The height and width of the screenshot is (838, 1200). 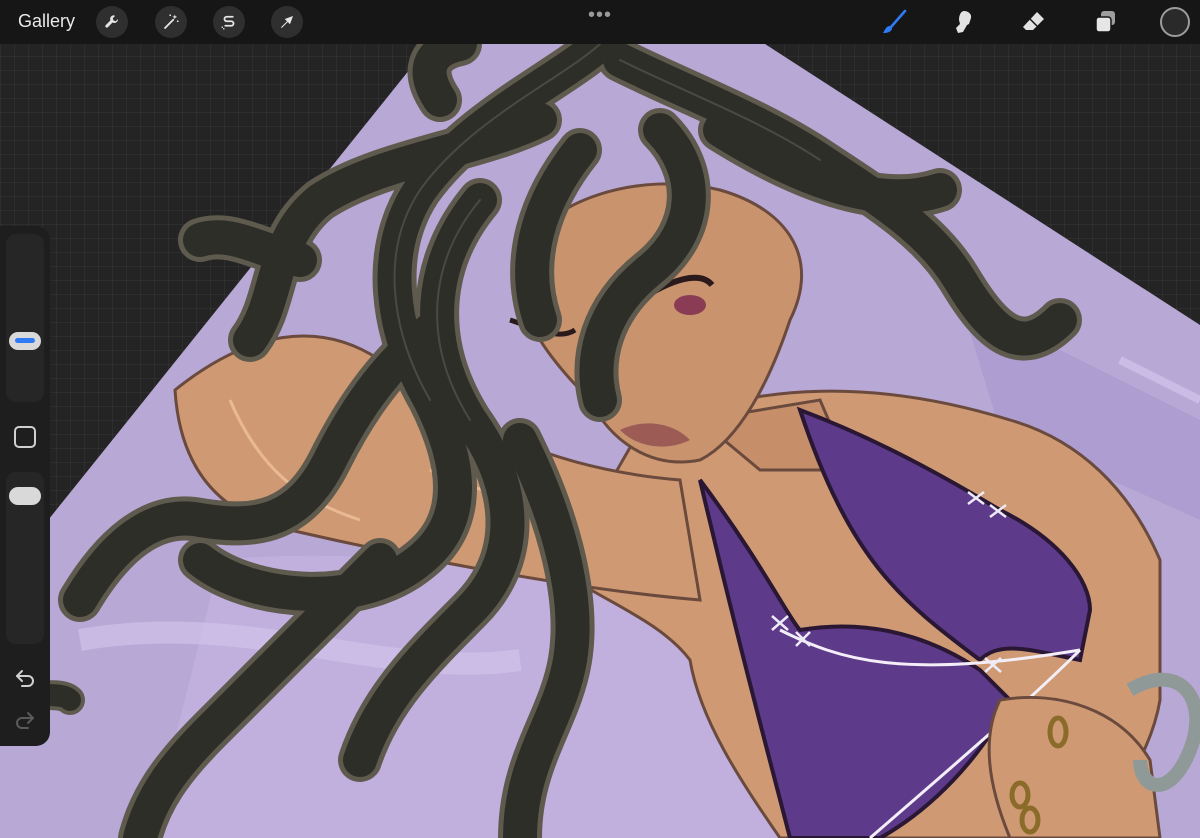 I want to click on brush-size-handle, so click(x=25, y=340).